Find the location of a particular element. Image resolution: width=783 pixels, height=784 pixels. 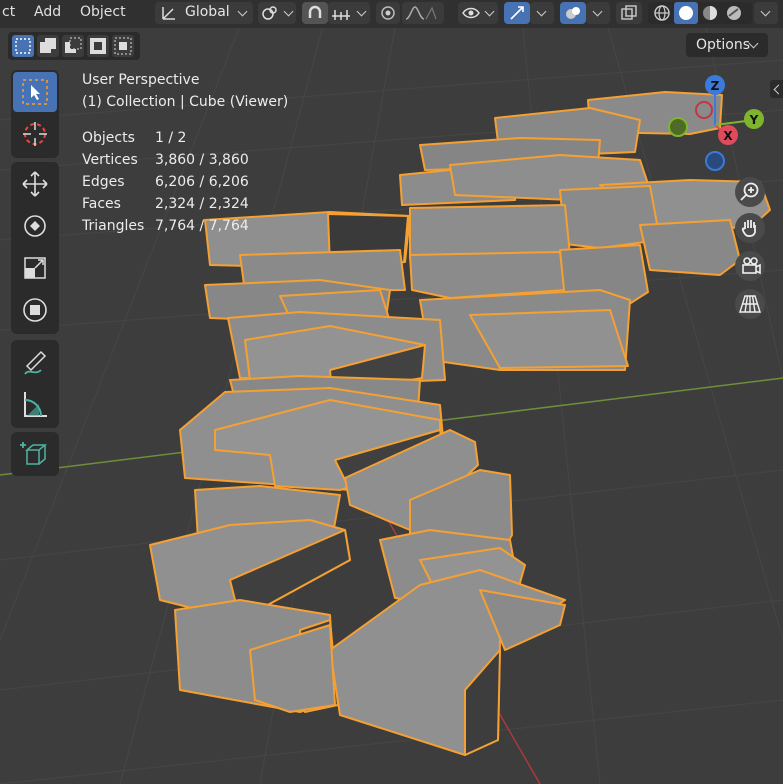

hand-icon is located at coordinates (748, 228).